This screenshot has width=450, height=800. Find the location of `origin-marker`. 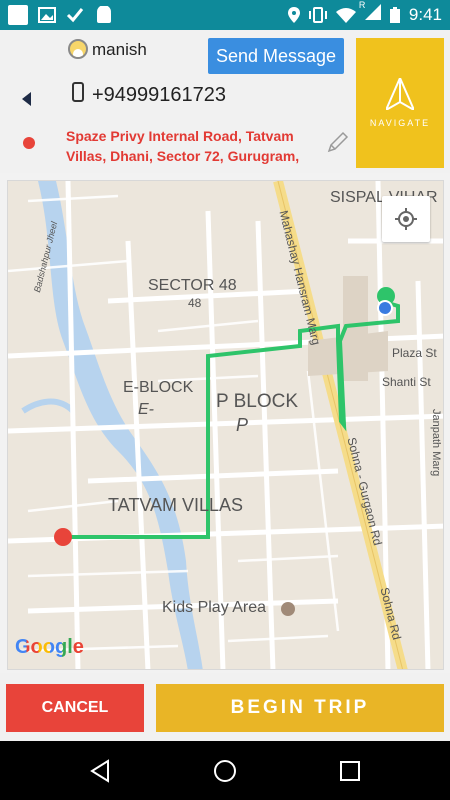

origin-marker is located at coordinates (63, 537).